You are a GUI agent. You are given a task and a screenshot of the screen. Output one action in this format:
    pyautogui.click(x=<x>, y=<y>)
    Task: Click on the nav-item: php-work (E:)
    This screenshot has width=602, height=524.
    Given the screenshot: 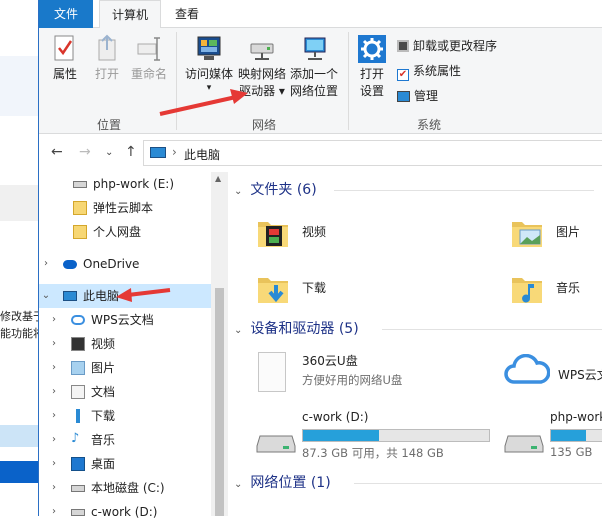 What is the action you would take?
    pyautogui.click(x=125, y=184)
    